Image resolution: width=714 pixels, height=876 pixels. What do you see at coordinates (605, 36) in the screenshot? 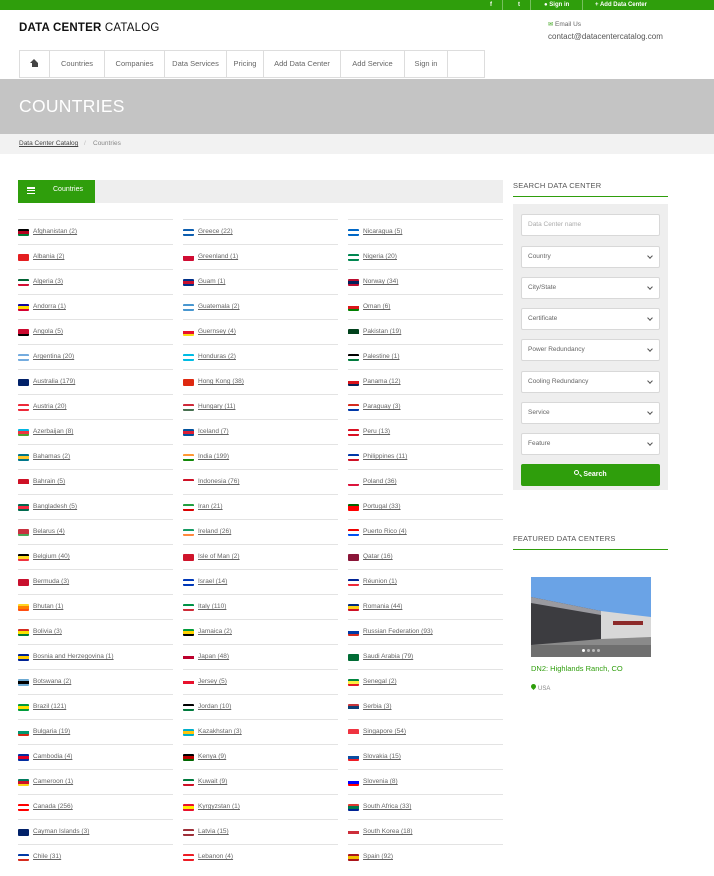
I see `email-address-link: contact@datacentercatalog.com` at bounding box center [605, 36].